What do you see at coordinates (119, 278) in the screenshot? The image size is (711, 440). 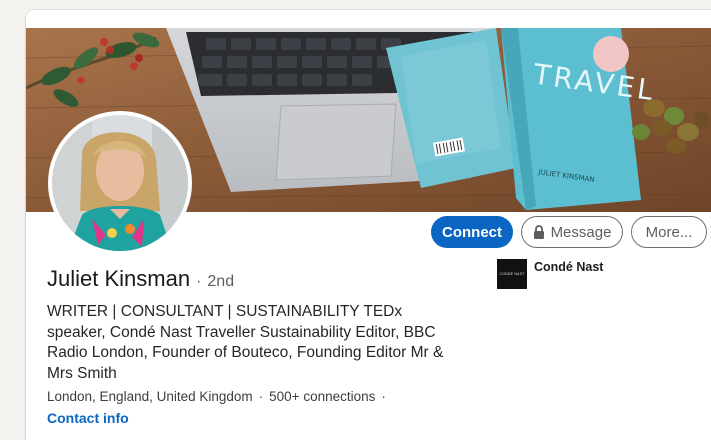 I see `profile-name: Juliet Kinsman` at bounding box center [119, 278].